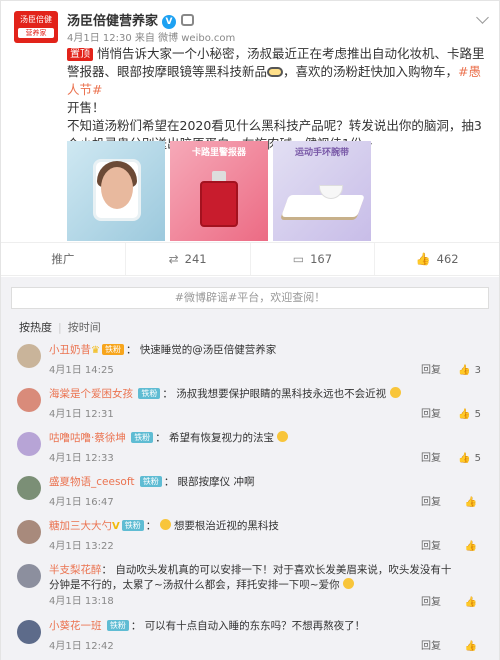 The width and height of the screenshot is (500, 660). I want to click on promote-label: 推广, so click(63, 259).